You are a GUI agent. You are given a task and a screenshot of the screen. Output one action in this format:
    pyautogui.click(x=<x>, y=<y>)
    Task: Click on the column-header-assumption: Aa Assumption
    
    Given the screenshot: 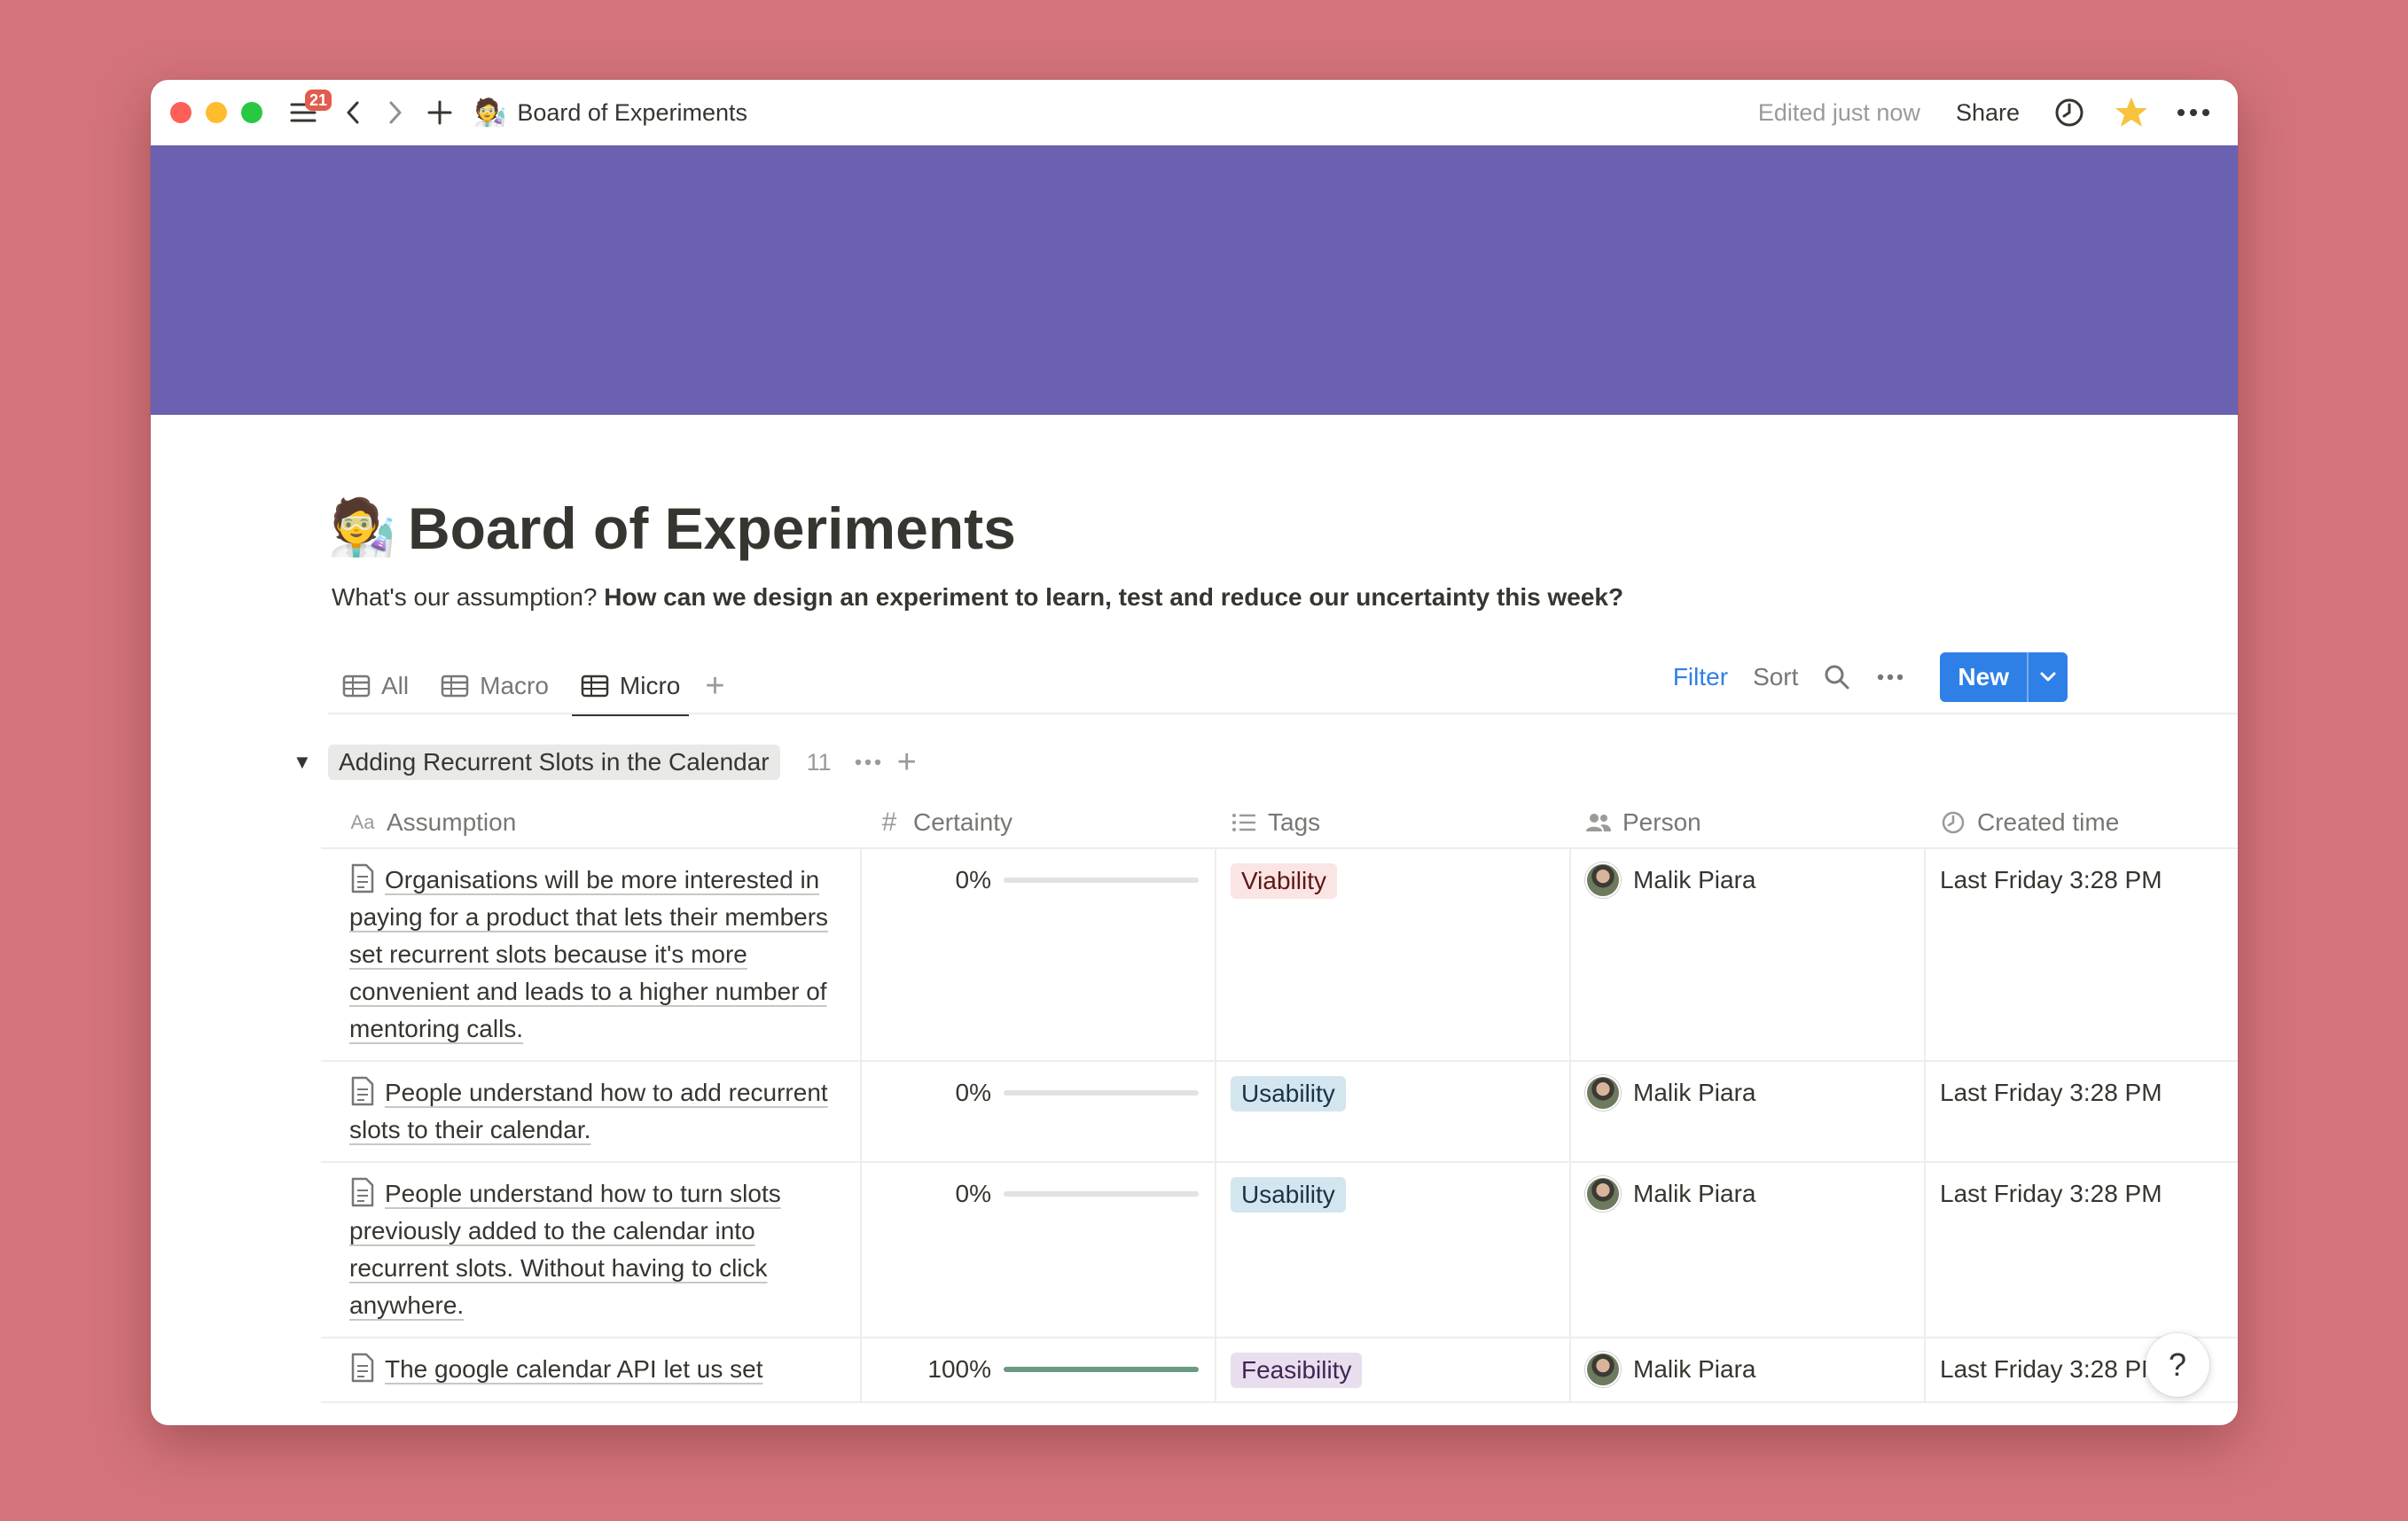 What is the action you would take?
    pyautogui.click(x=590, y=822)
    